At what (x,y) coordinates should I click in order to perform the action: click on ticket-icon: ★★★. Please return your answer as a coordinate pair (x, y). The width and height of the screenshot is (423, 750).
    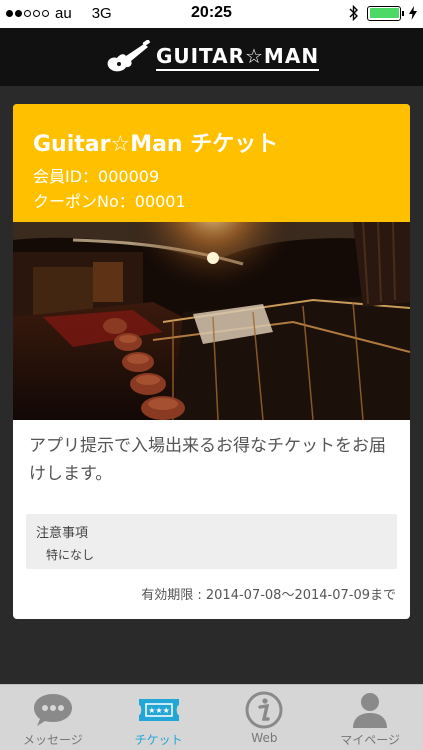
    Looking at the image, I should click on (158, 710).